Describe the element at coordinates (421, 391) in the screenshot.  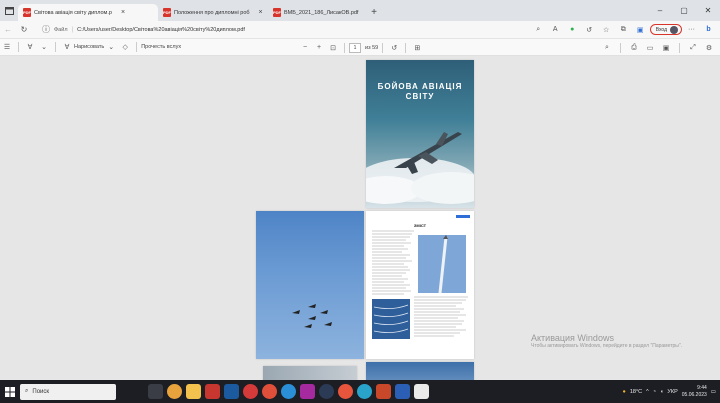
I see `notes-icon` at that location.